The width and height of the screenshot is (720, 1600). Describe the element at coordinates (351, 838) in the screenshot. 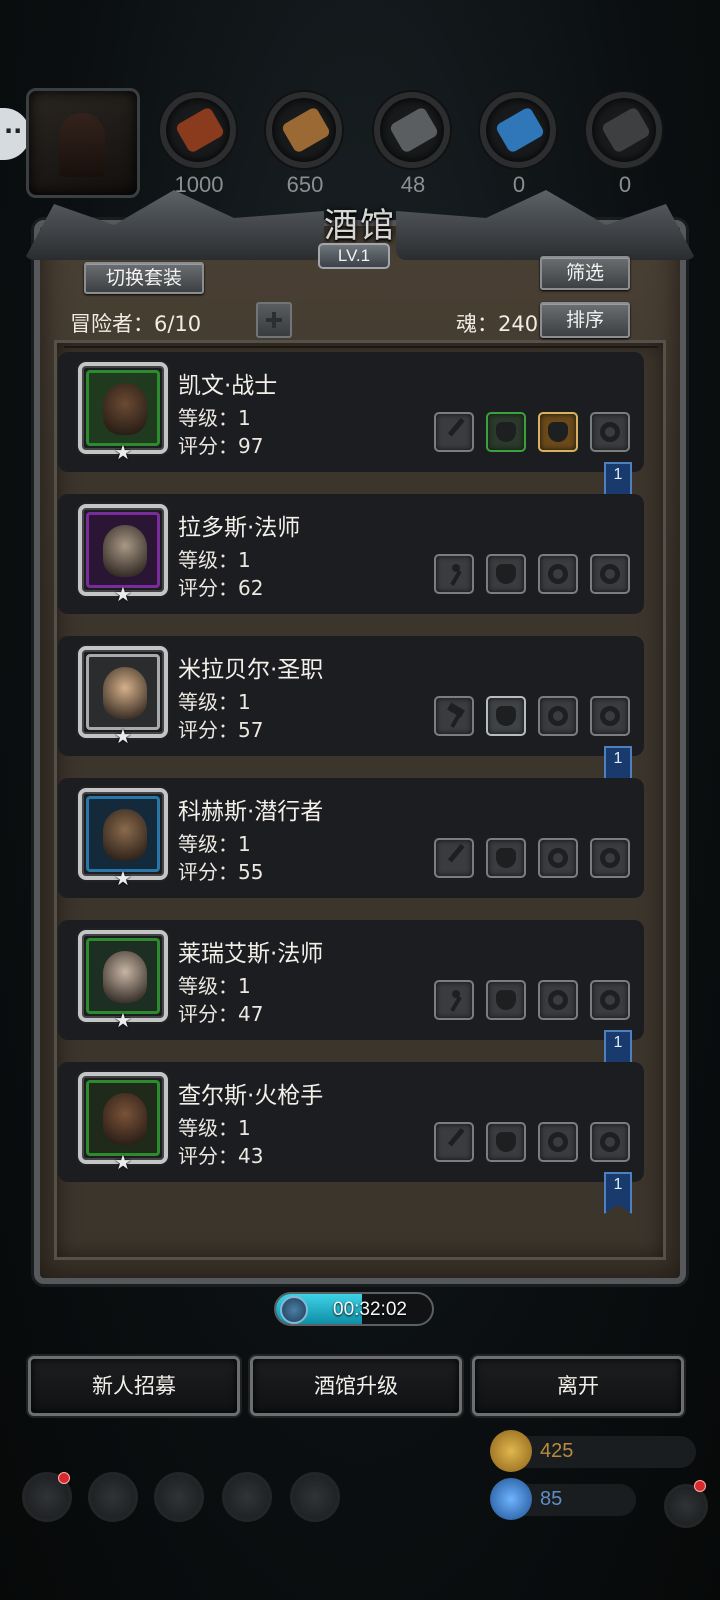

I see `hero-card: ★ 科赫斯·潜行者 等级：1 评分：55` at that location.